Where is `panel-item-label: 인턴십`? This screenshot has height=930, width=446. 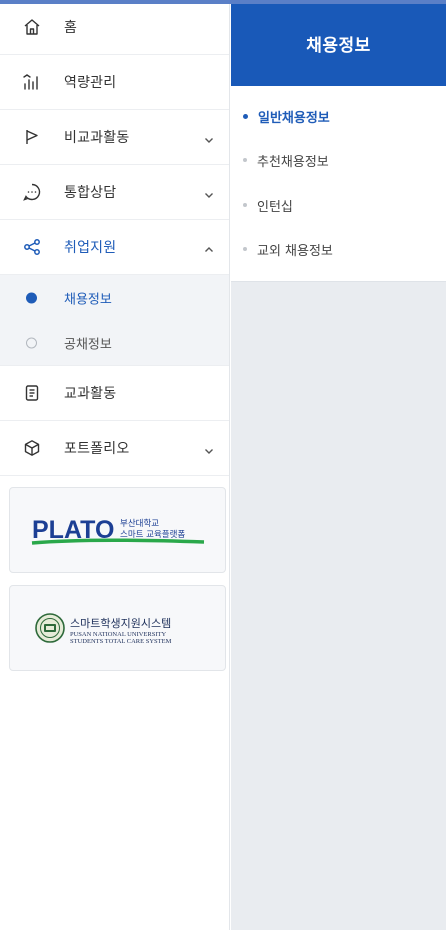 panel-item-label: 인턴십 is located at coordinates (275, 207).